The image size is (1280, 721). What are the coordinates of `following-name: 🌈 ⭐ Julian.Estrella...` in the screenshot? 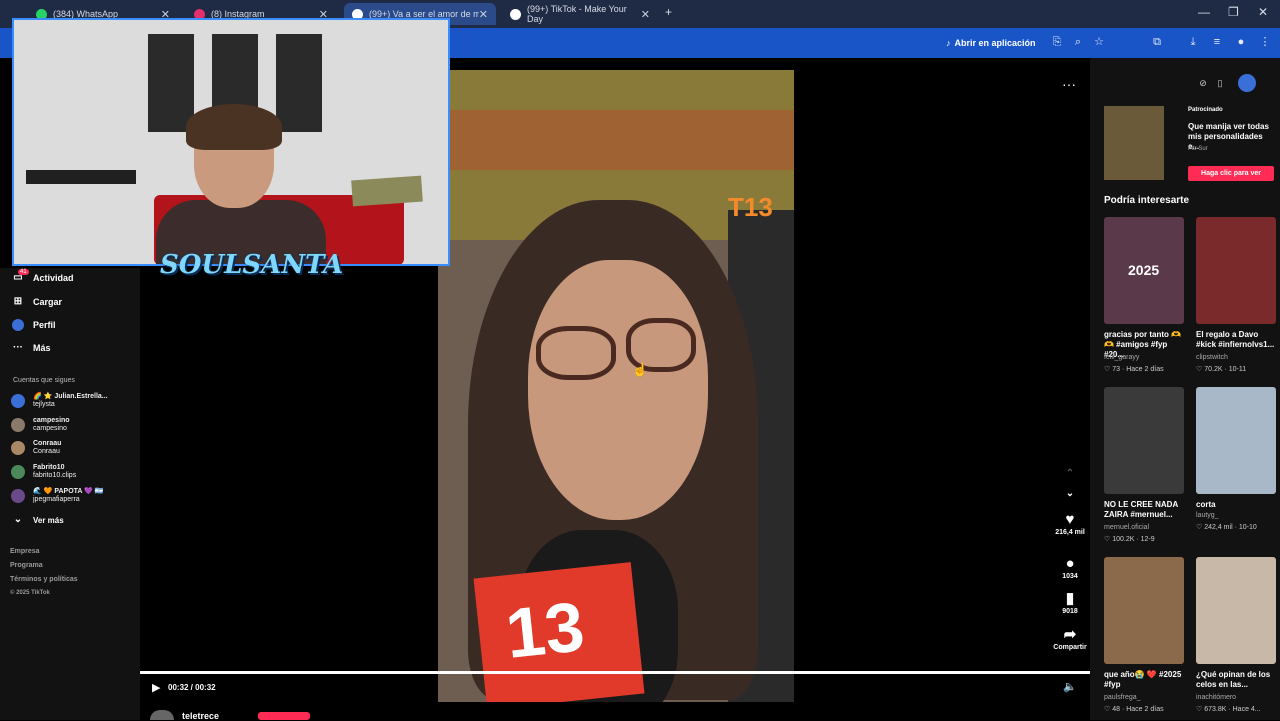 It's located at (70, 396).